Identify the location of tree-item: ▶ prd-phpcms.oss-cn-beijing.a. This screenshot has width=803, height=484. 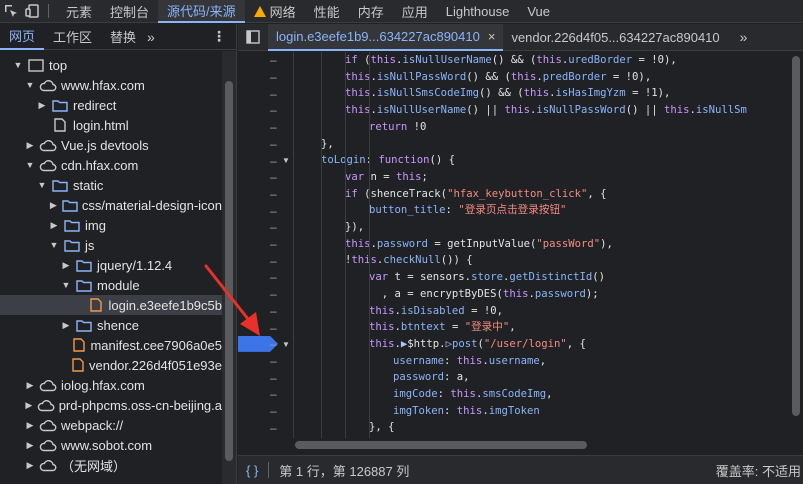
(111, 405).